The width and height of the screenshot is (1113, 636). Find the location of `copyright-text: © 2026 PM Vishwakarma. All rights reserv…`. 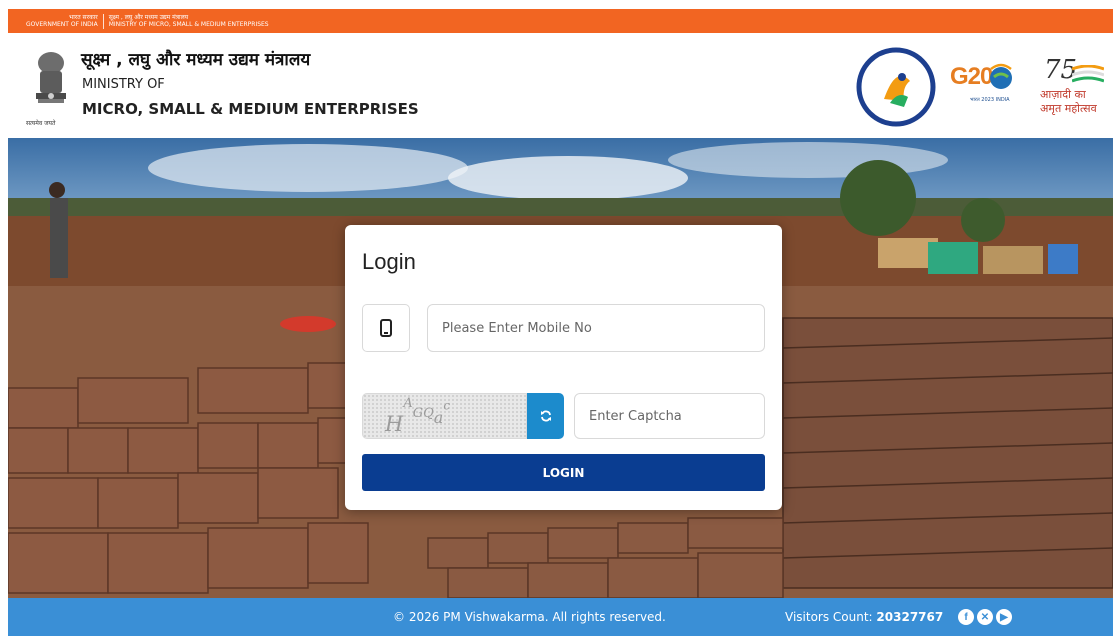

copyright-text: © 2026 PM Vishwakarma. All rights reserv… is located at coordinates (529, 617).